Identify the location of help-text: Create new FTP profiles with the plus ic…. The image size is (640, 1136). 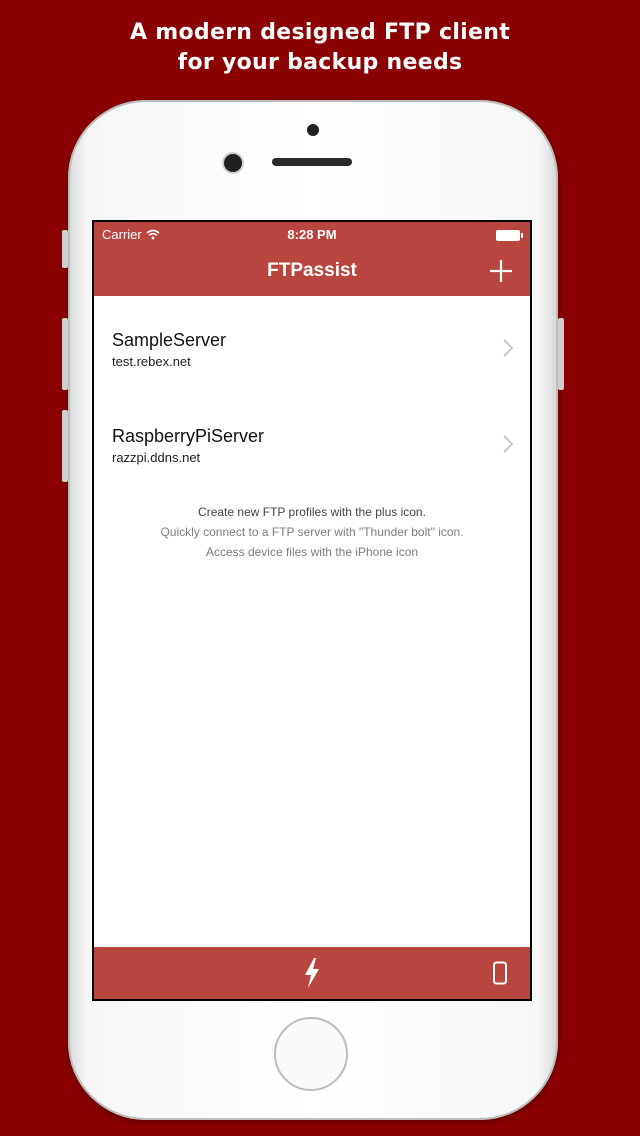
(312, 532).